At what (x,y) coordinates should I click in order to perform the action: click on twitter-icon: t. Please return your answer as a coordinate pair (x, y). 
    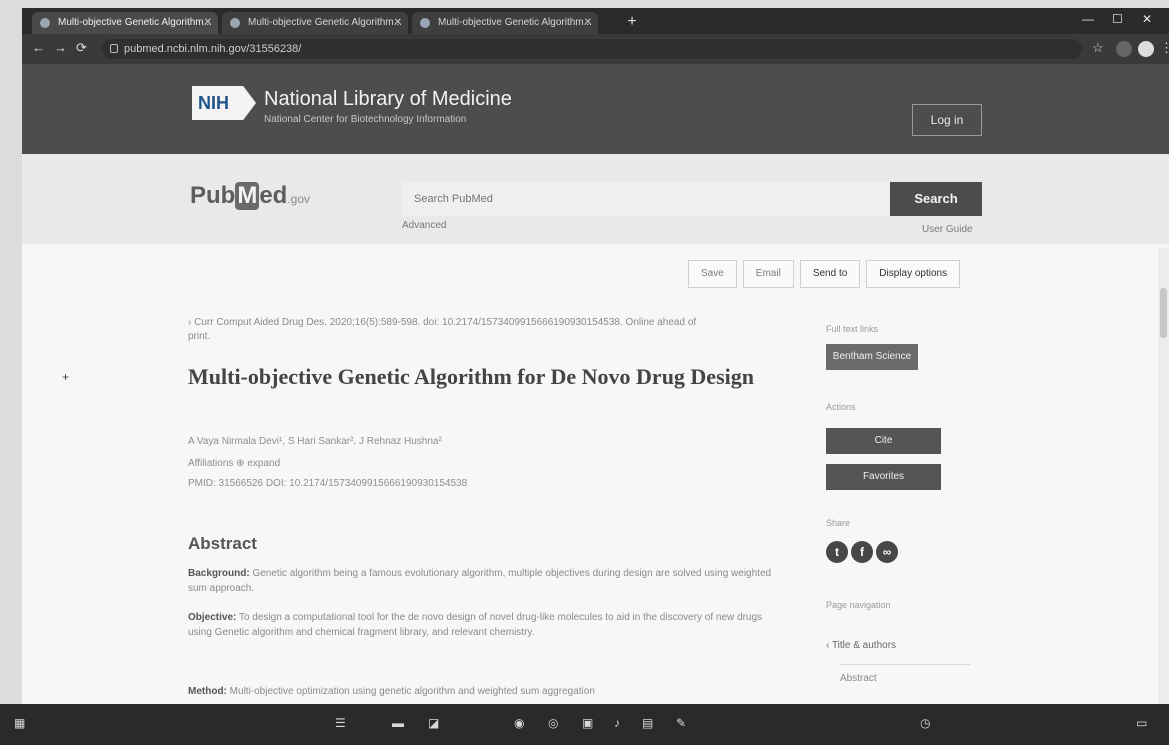
    Looking at the image, I should click on (837, 552).